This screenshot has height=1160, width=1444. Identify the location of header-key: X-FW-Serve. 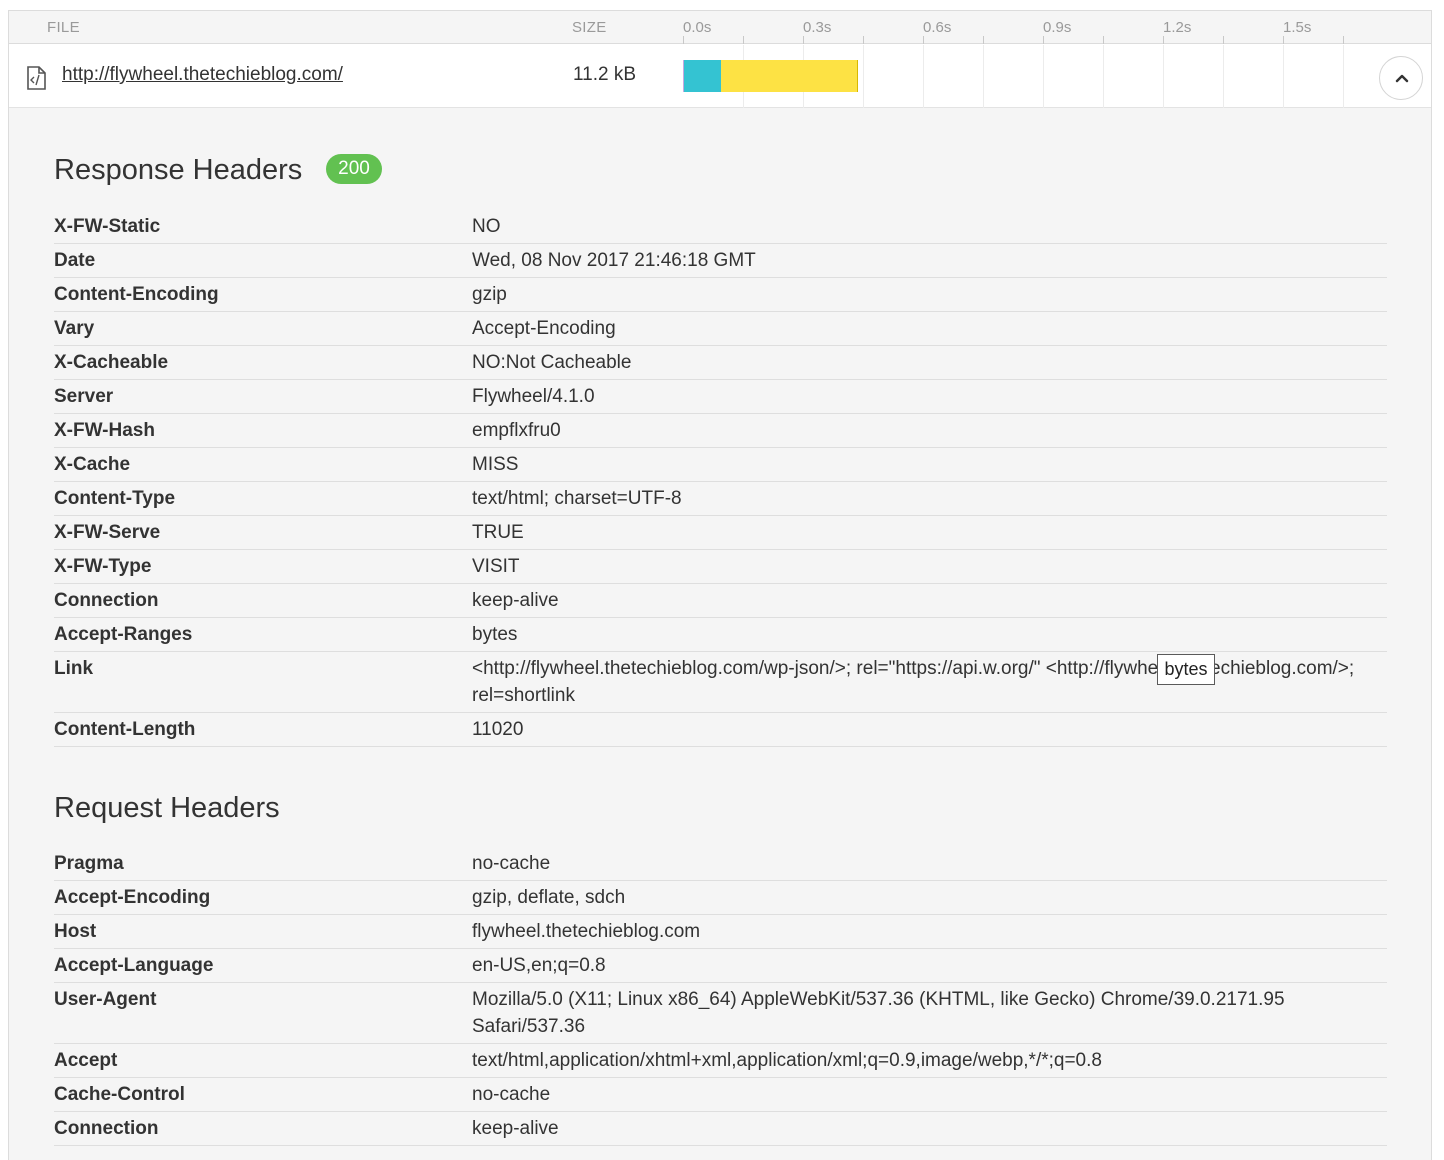
(107, 532).